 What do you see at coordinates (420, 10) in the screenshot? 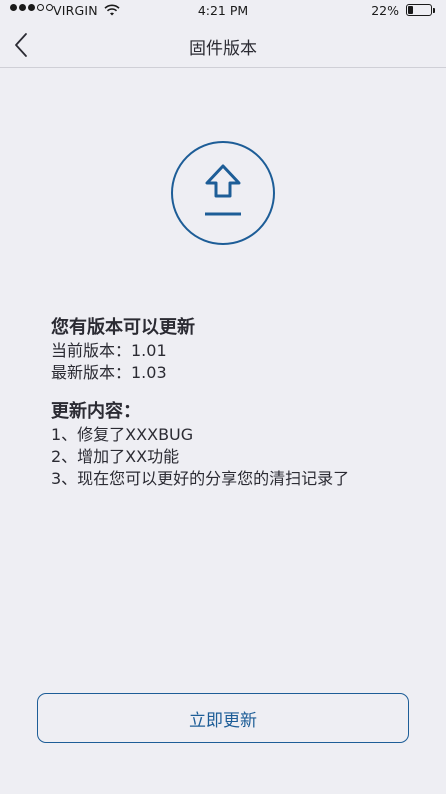
I see `battery-icon` at bounding box center [420, 10].